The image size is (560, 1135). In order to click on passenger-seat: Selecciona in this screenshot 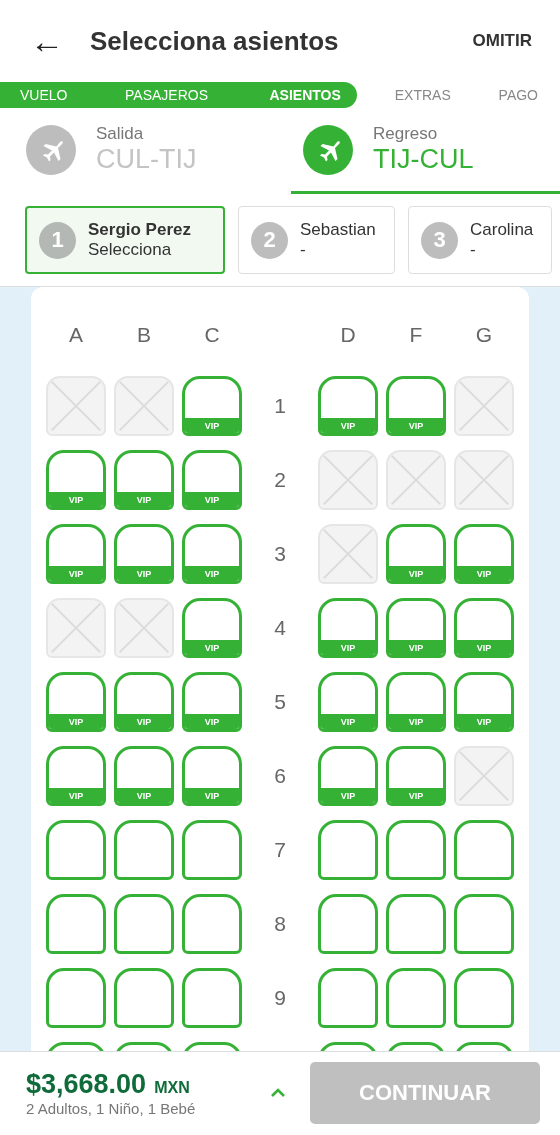, I will do `click(139, 250)`.